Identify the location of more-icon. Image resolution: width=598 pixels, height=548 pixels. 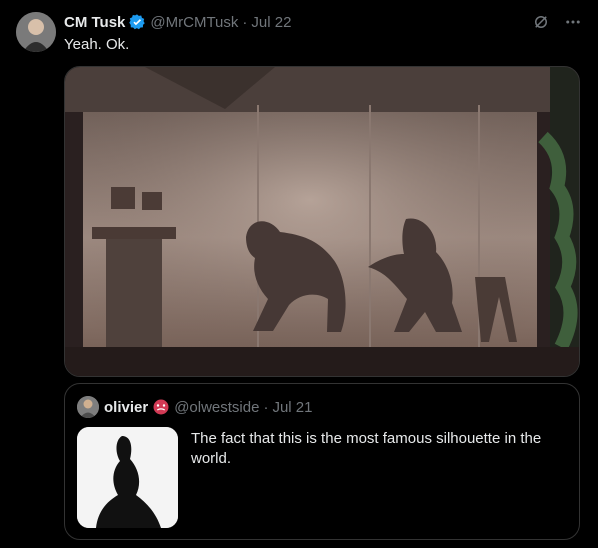
(573, 22).